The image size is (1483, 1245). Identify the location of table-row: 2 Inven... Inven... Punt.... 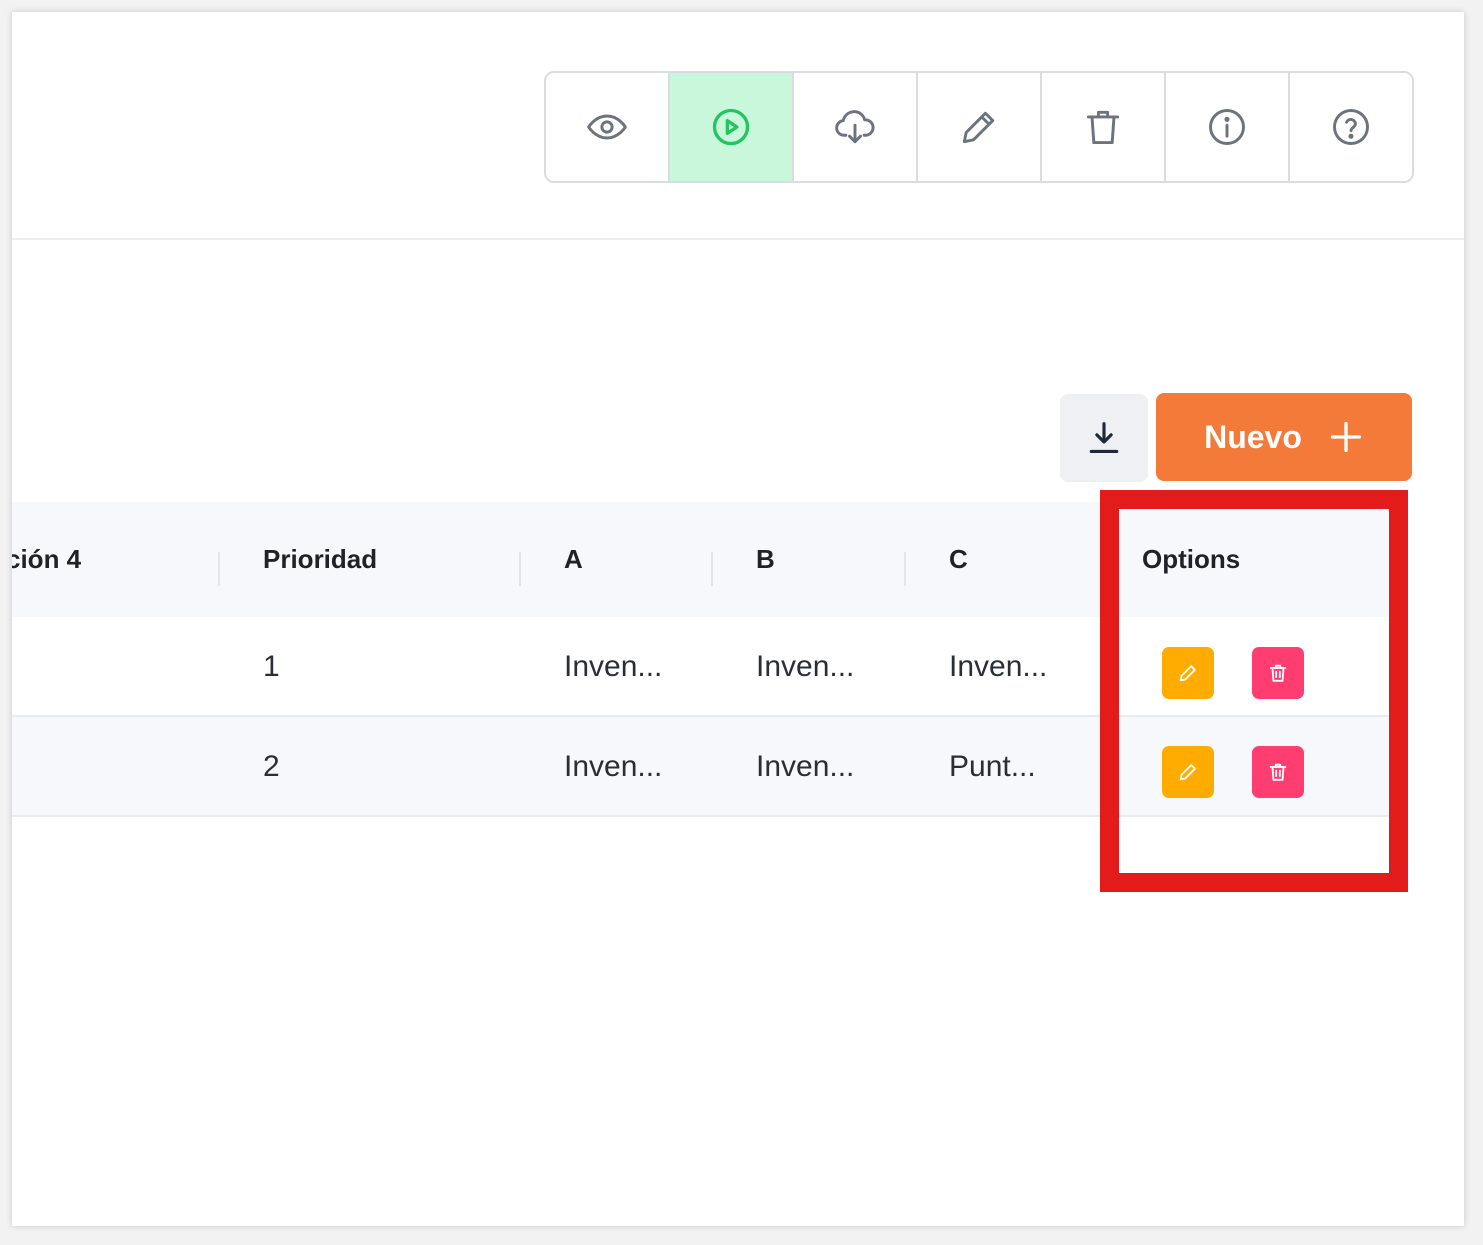
(706, 767).